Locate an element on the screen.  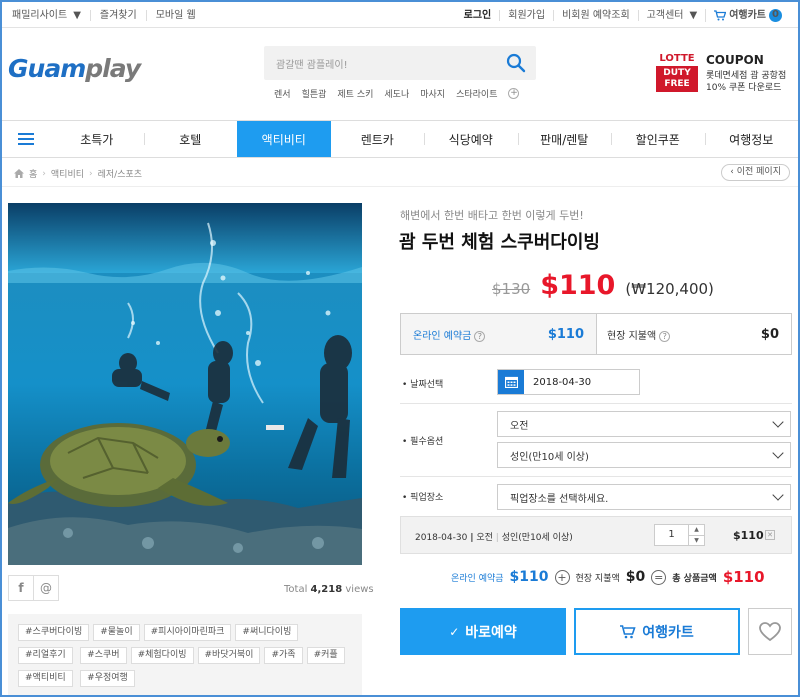
hashtag: #우정여행 is located at coordinates (107, 678).